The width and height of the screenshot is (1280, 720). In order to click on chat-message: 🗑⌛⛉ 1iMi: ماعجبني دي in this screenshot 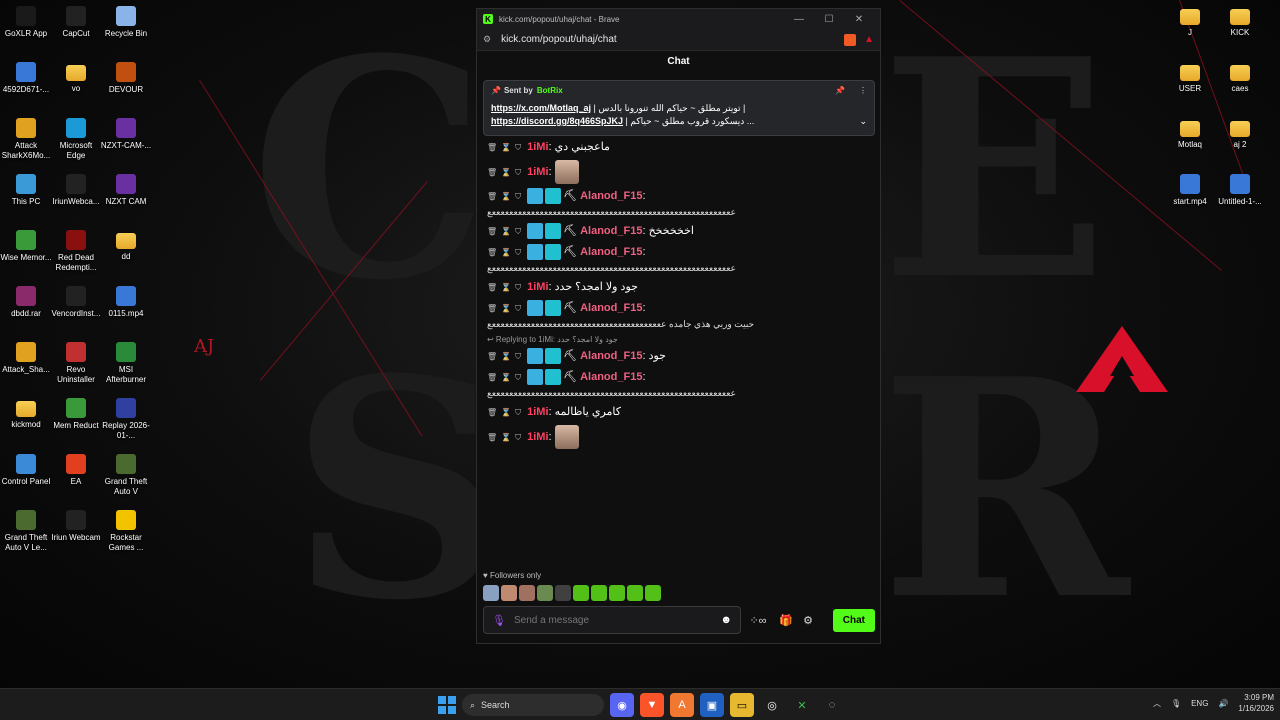, I will do `click(679, 147)`.